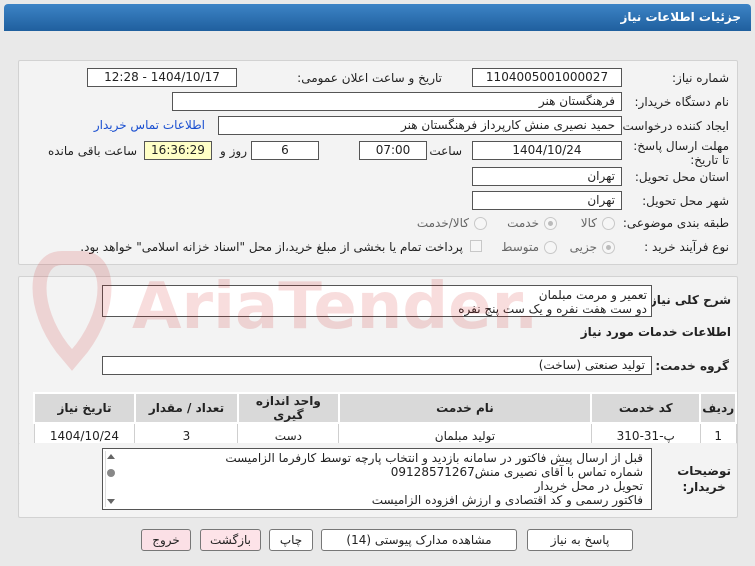 This screenshot has height=566, width=755. Describe the element at coordinates (655, 332) in the screenshot. I see `services-section-title: اطلاعات خدمات مورد نیاز` at that location.